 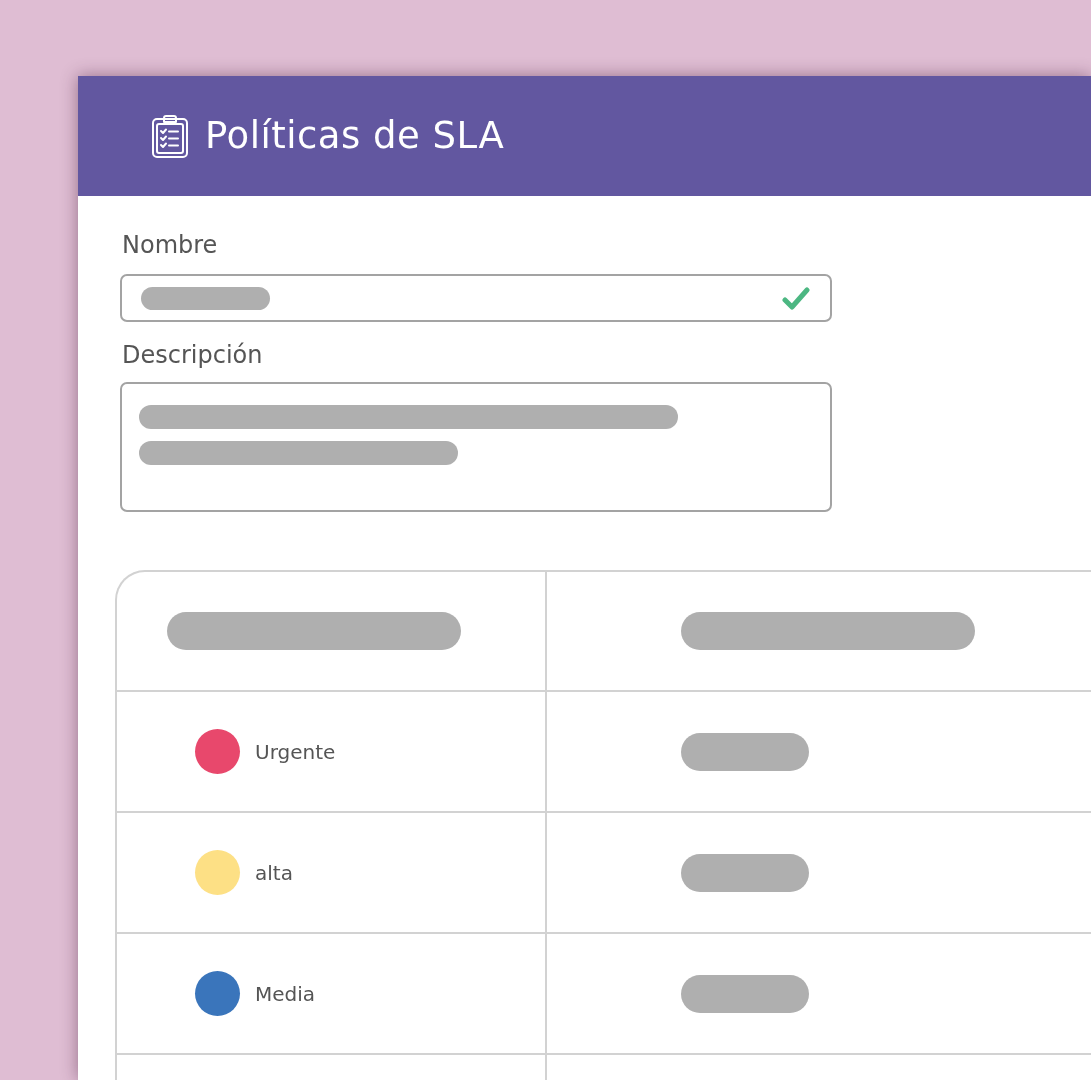 I want to click on priority-label: Urgente, so click(x=295, y=751).